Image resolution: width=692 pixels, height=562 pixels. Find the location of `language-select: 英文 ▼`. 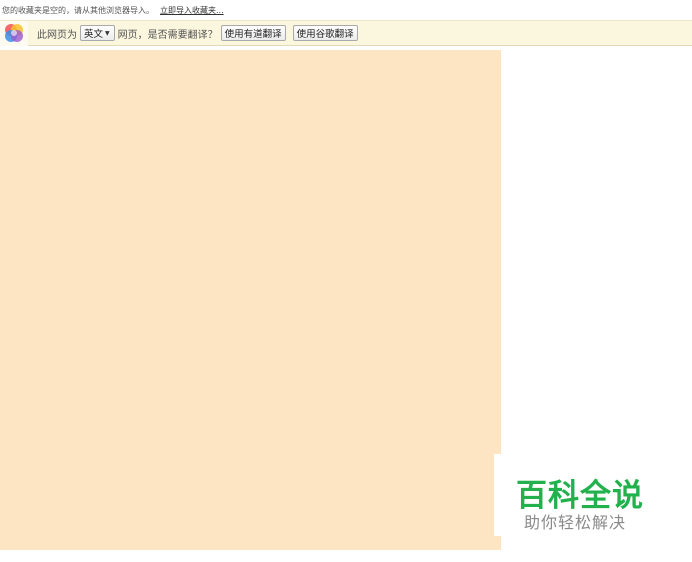

language-select: 英文 ▼ is located at coordinates (97, 33).